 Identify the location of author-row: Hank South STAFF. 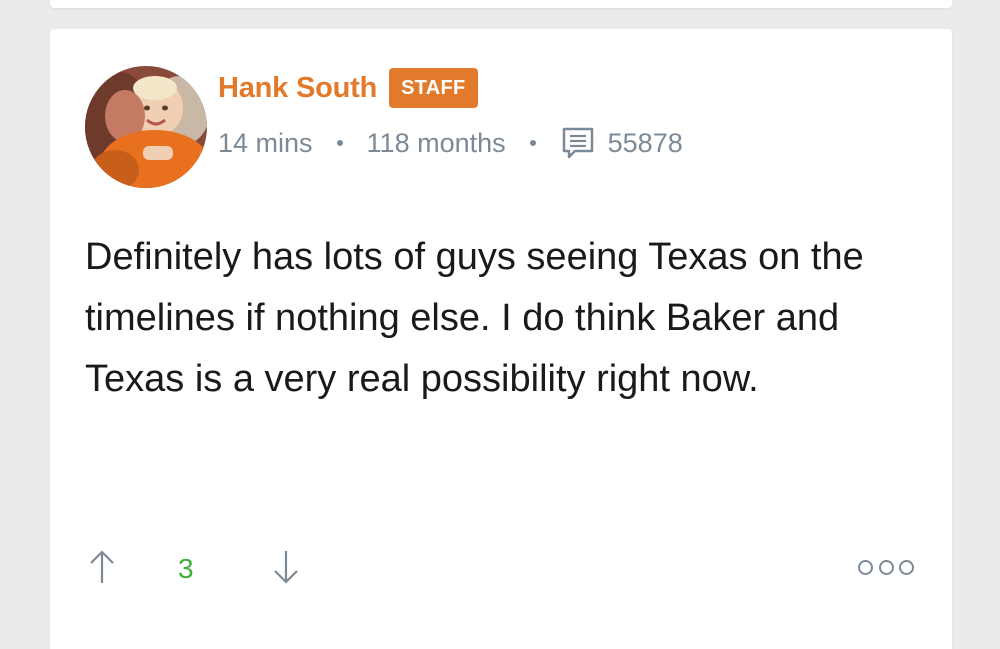
(348, 88).